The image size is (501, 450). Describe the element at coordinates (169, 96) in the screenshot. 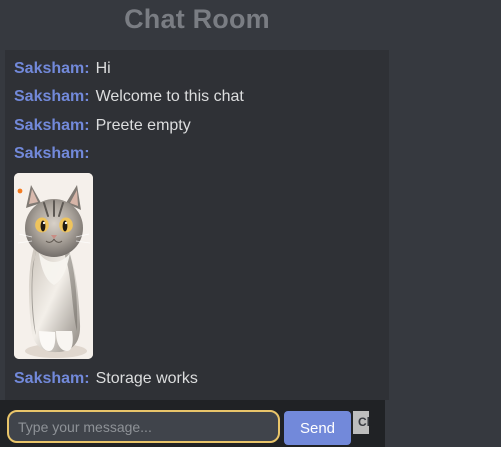

I see `message-text: Welcome to this chat` at that location.